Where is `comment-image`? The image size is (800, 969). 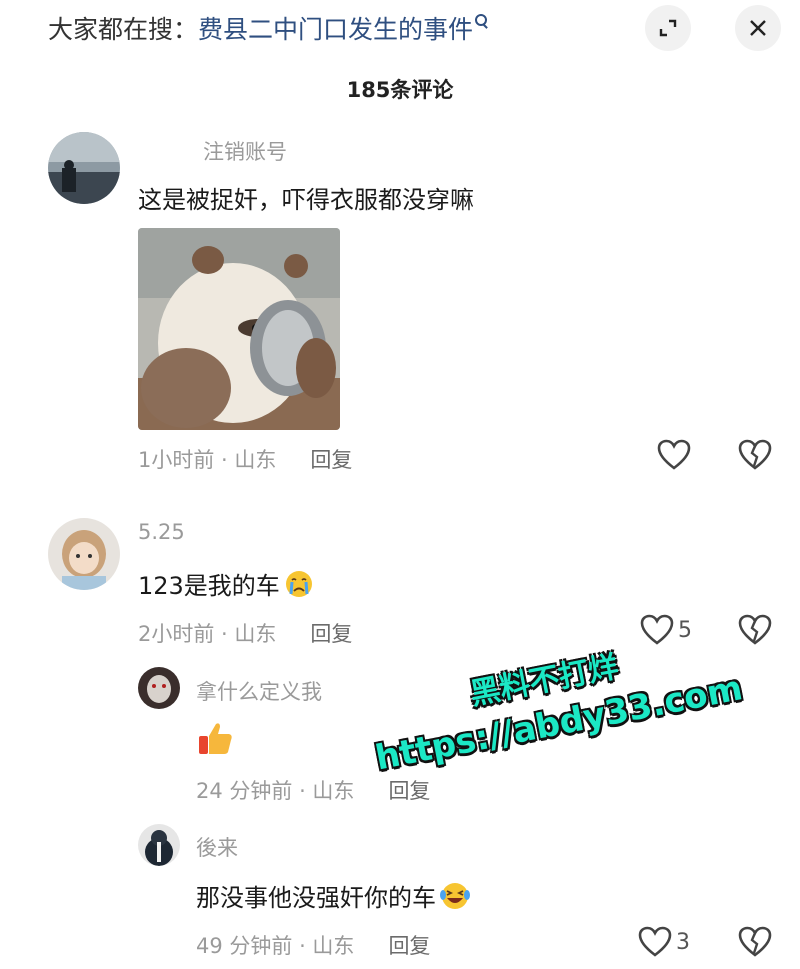 comment-image is located at coordinates (239, 329).